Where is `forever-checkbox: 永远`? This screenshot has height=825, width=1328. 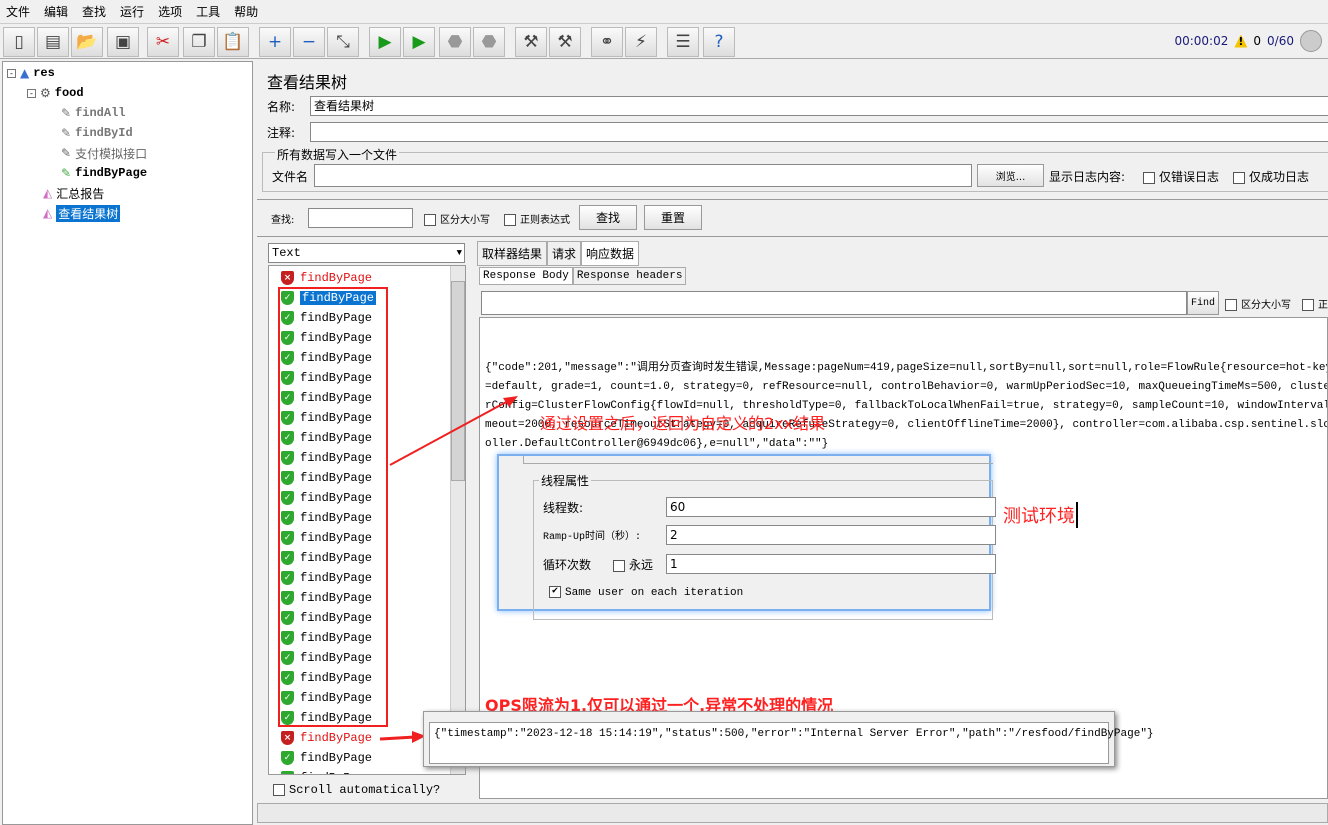
forever-checkbox: 永远 is located at coordinates (633, 564).